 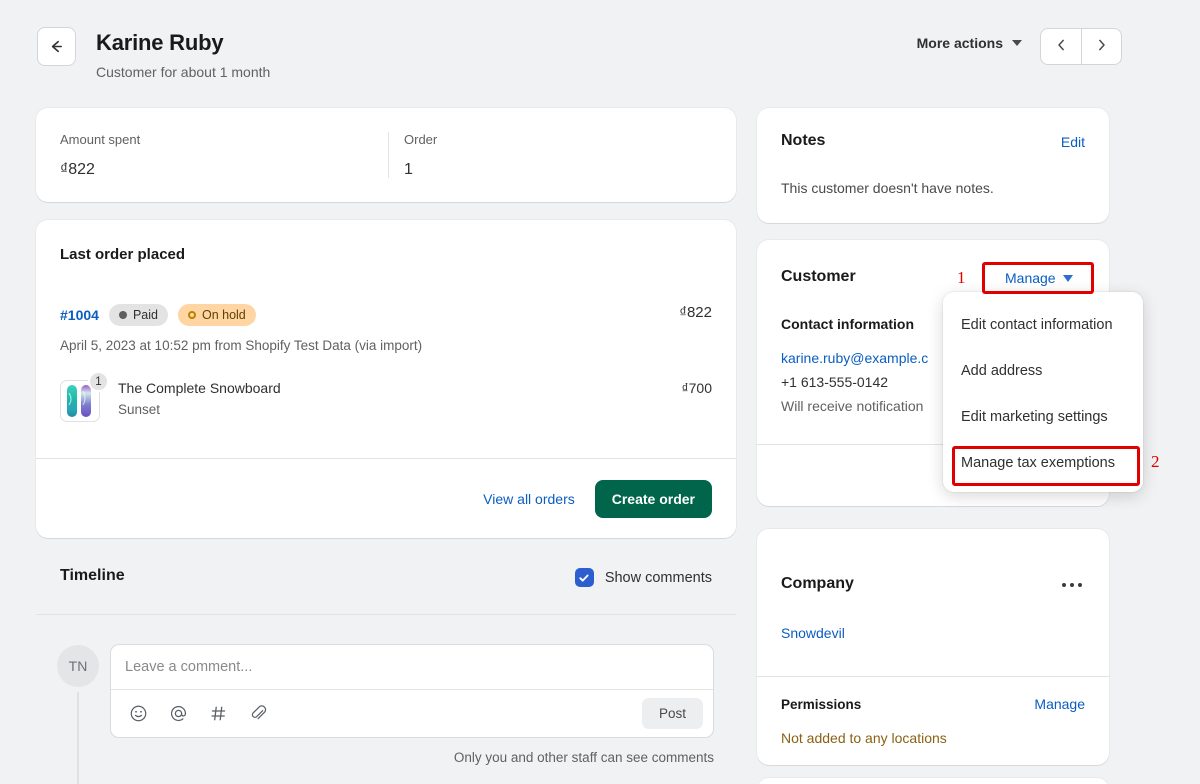 I want to click on menu-item-edit-marketing-settings: Edit marketing settings, so click(x=1043, y=417).